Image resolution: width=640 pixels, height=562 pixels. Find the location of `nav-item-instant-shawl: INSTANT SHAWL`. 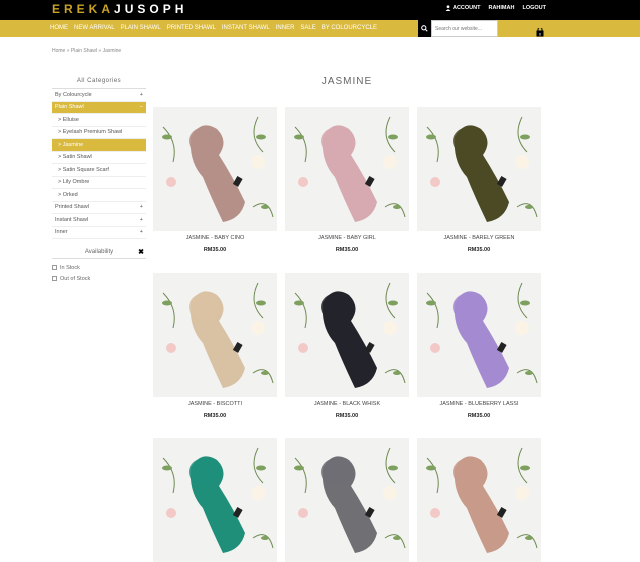

nav-item-instant-shawl: INSTANT SHAWL is located at coordinates (246, 28).